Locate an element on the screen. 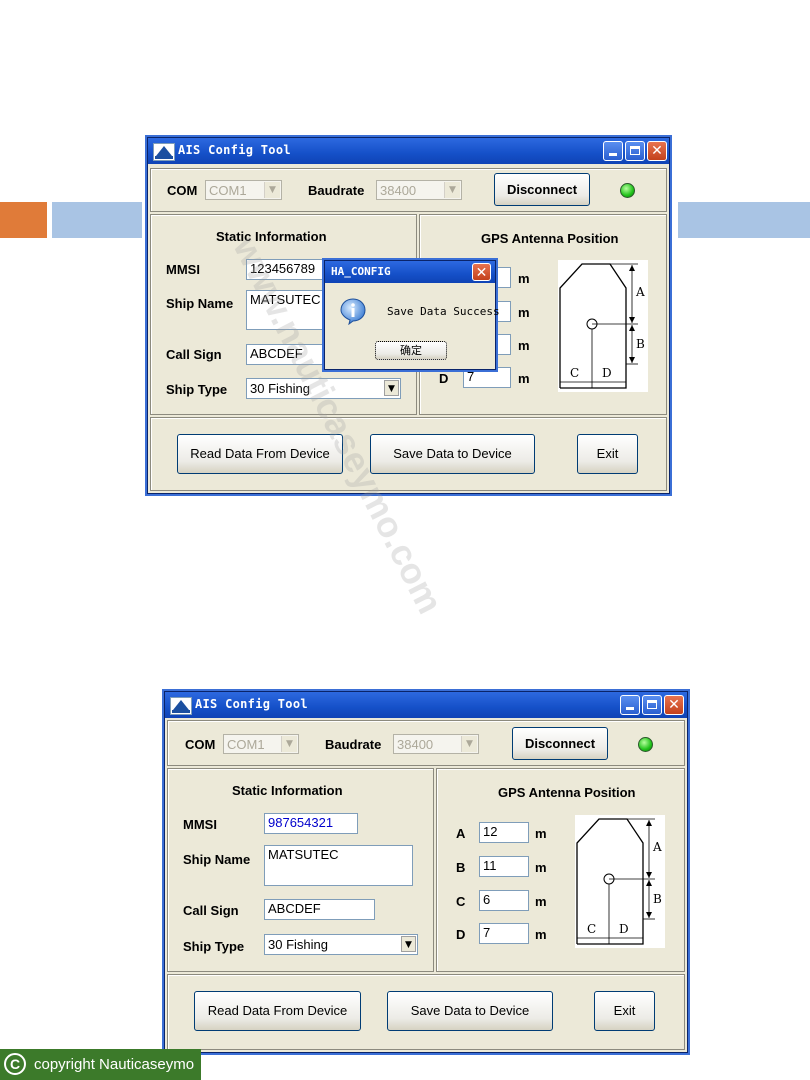 The width and height of the screenshot is (810, 1080). gps-c-label: C is located at coordinates (461, 901).